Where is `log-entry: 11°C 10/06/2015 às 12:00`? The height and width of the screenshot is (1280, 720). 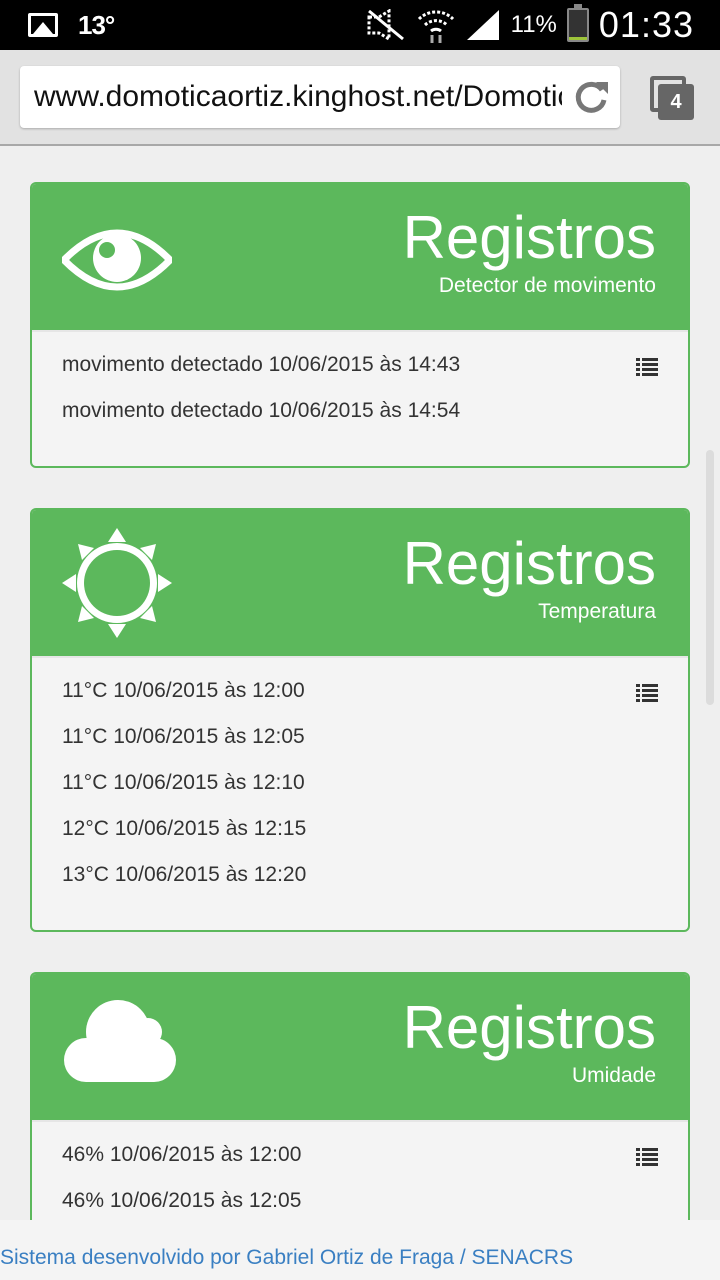 log-entry: 11°C 10/06/2015 às 12:00 is located at coordinates (183, 690).